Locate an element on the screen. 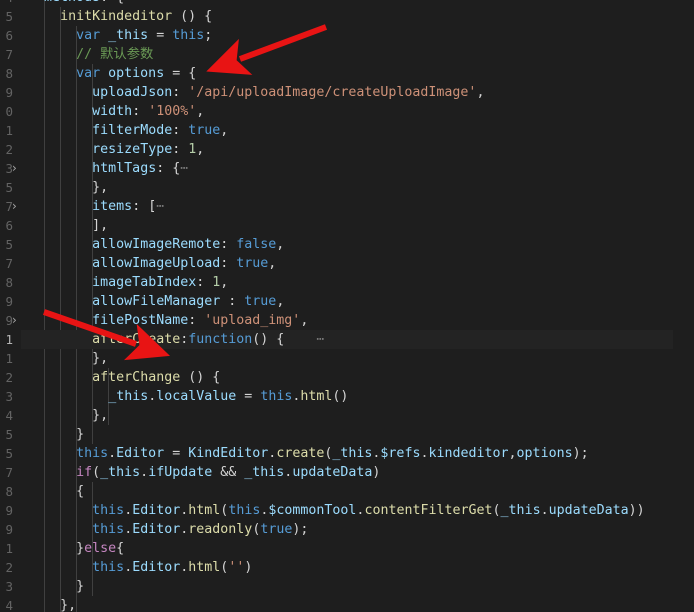  code-token-prop: kindeditor is located at coordinates (468, 453).